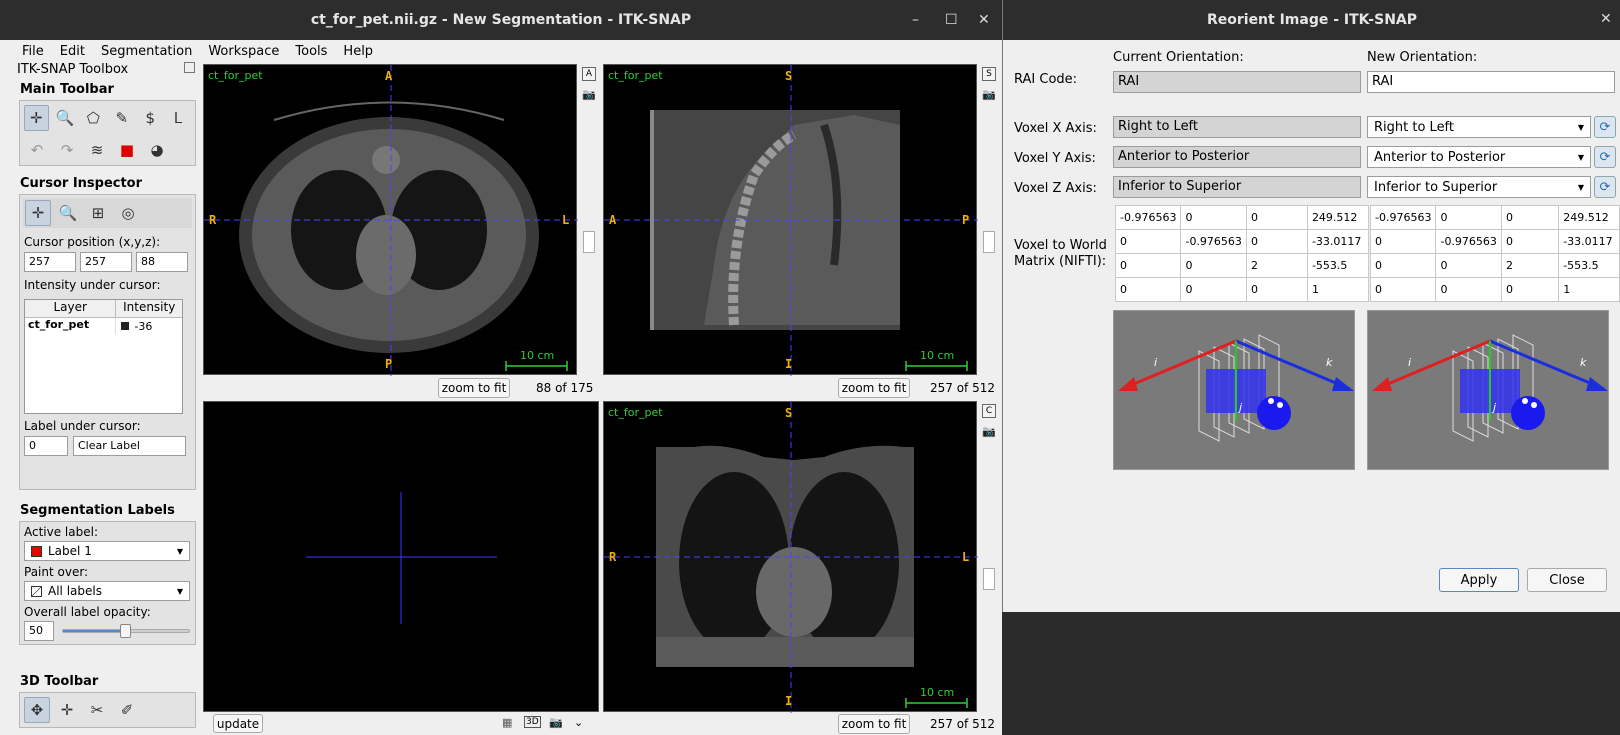 This screenshot has width=1620, height=735. Describe the element at coordinates (951, 20) in the screenshot. I see `maximize-button: ☐` at that location.